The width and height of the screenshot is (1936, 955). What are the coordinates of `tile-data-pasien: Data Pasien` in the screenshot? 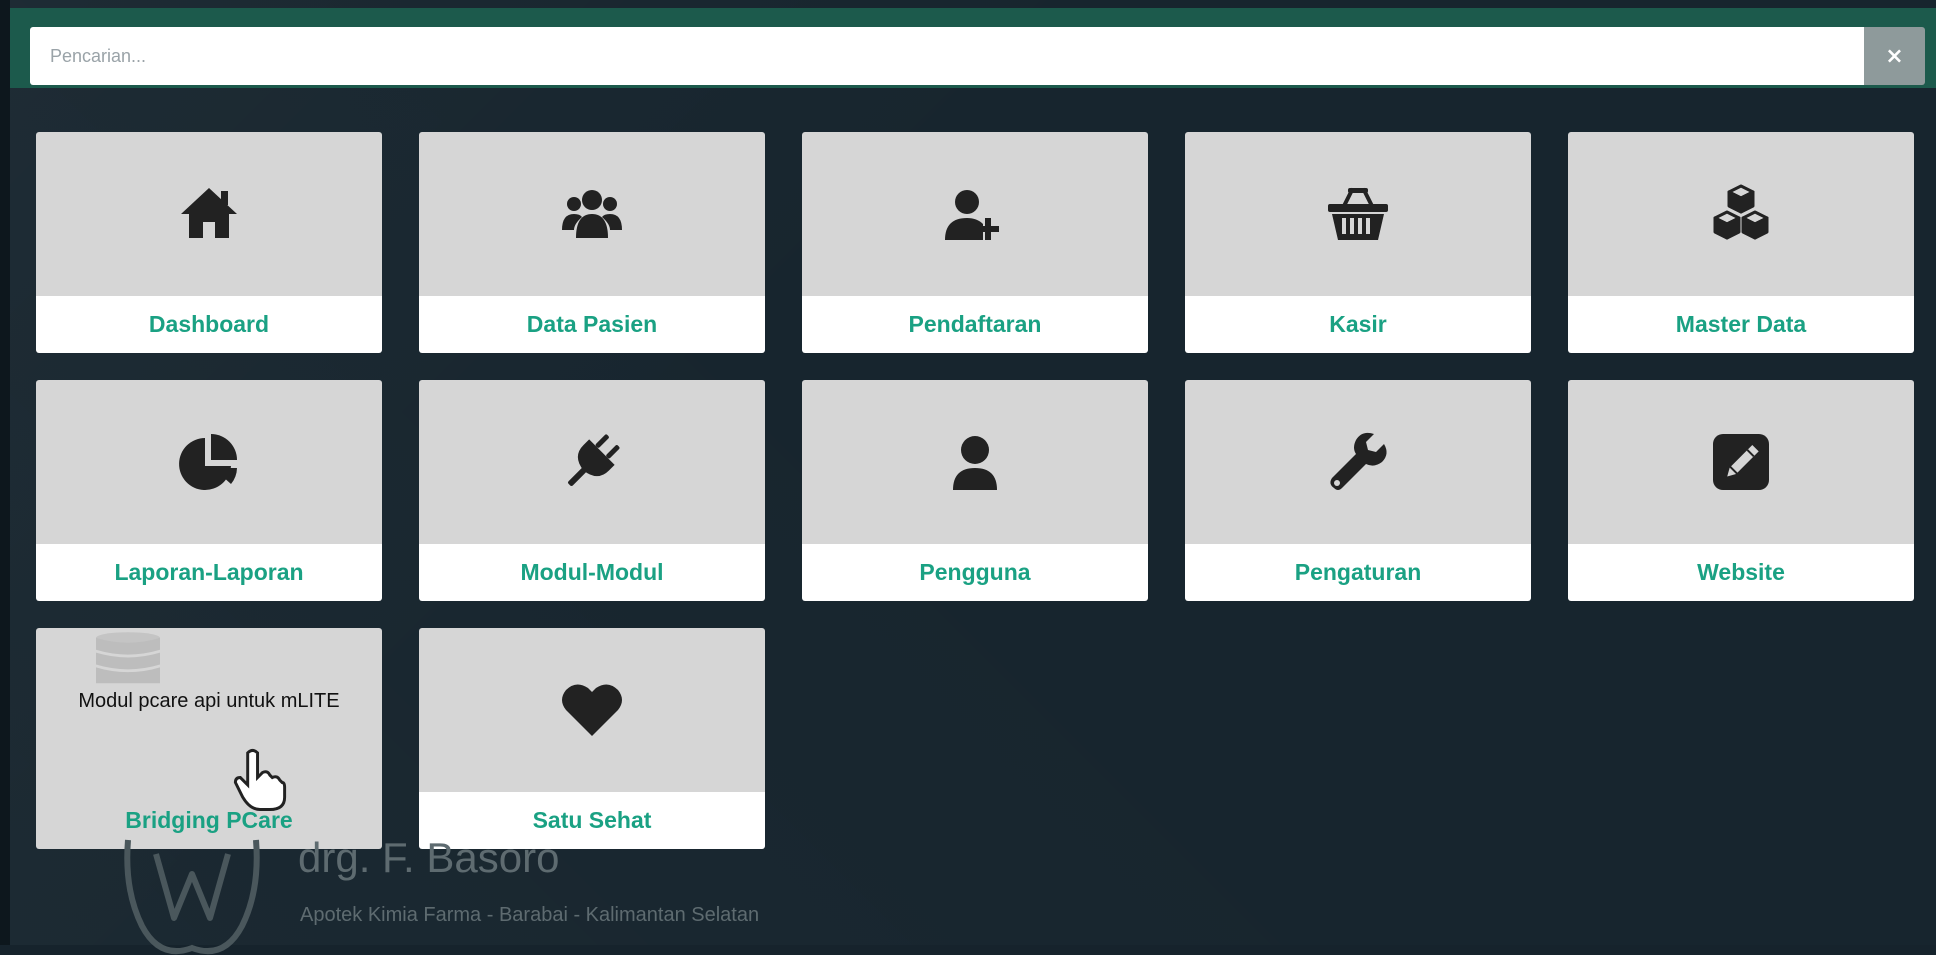 It's located at (592, 242).